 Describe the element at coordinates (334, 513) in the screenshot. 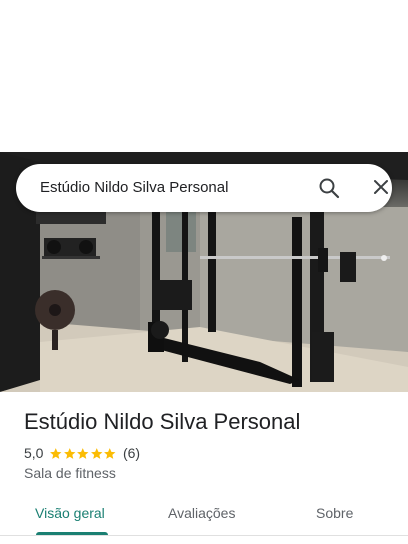

I see `tab-about: Sobre` at that location.